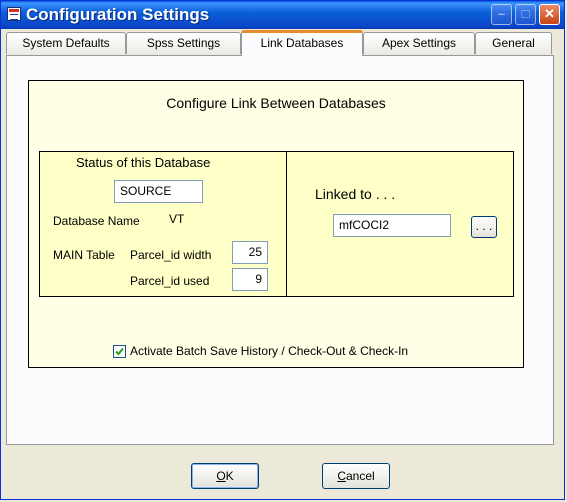  What do you see at coordinates (419, 43) in the screenshot?
I see `tab-apex-settings: Apex Settings` at bounding box center [419, 43].